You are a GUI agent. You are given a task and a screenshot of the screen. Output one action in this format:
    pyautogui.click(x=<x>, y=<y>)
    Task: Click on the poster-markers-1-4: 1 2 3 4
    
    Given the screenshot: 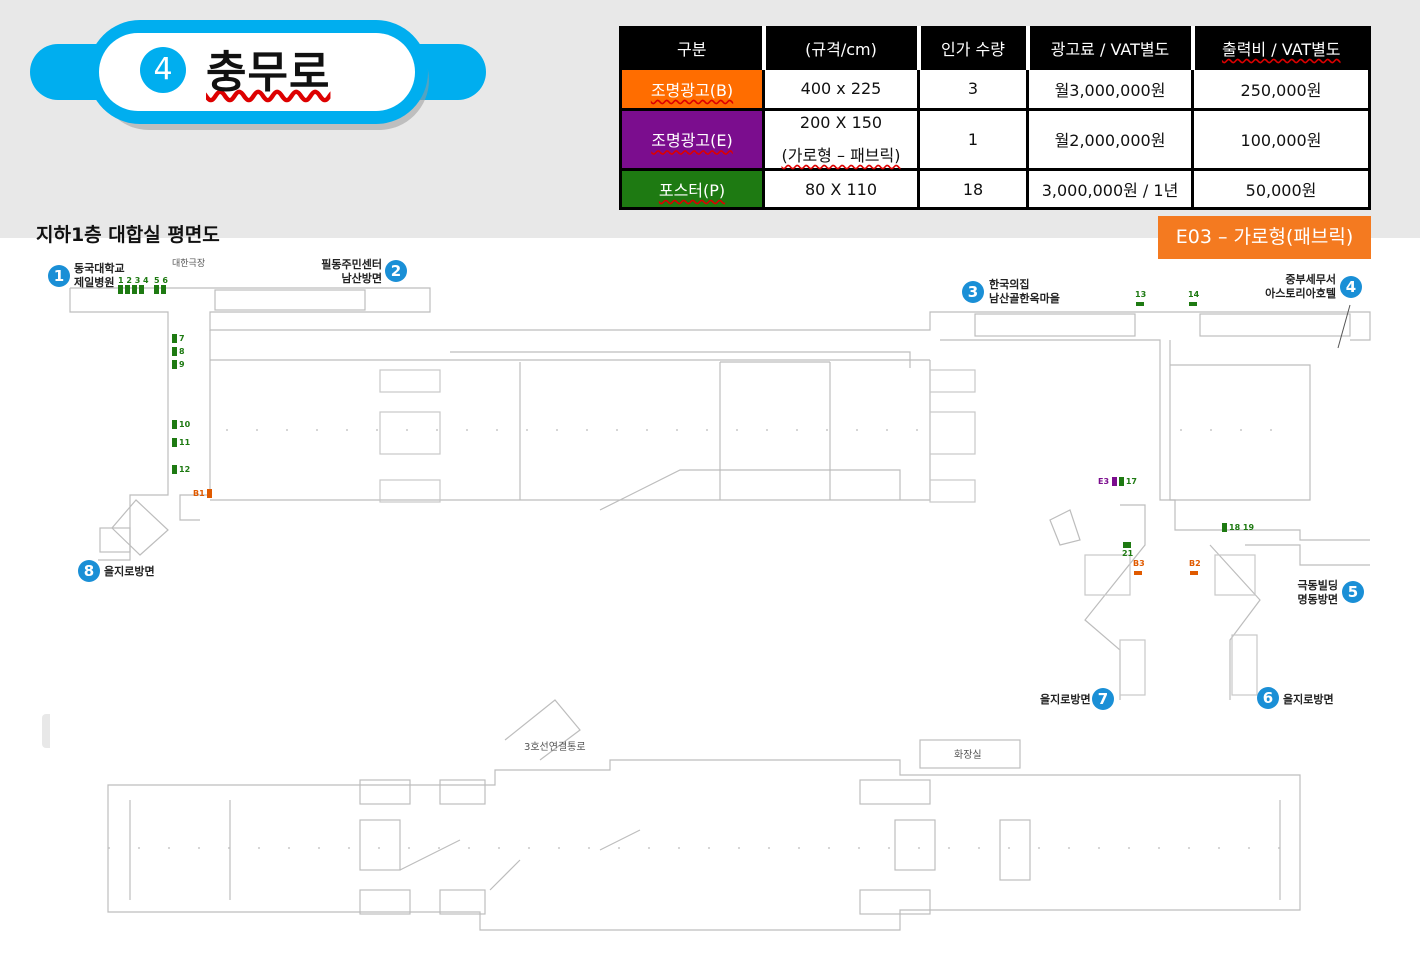 What is the action you would take?
    pyautogui.click(x=133, y=285)
    